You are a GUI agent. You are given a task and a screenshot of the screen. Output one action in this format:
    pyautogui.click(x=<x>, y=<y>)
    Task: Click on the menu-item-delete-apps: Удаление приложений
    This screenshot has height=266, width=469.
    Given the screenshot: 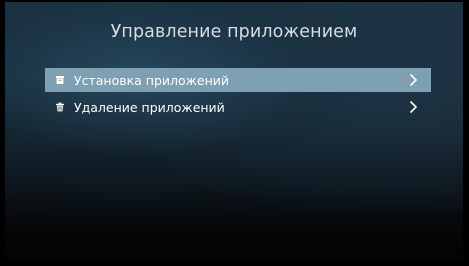 What is the action you would take?
    pyautogui.click(x=238, y=107)
    